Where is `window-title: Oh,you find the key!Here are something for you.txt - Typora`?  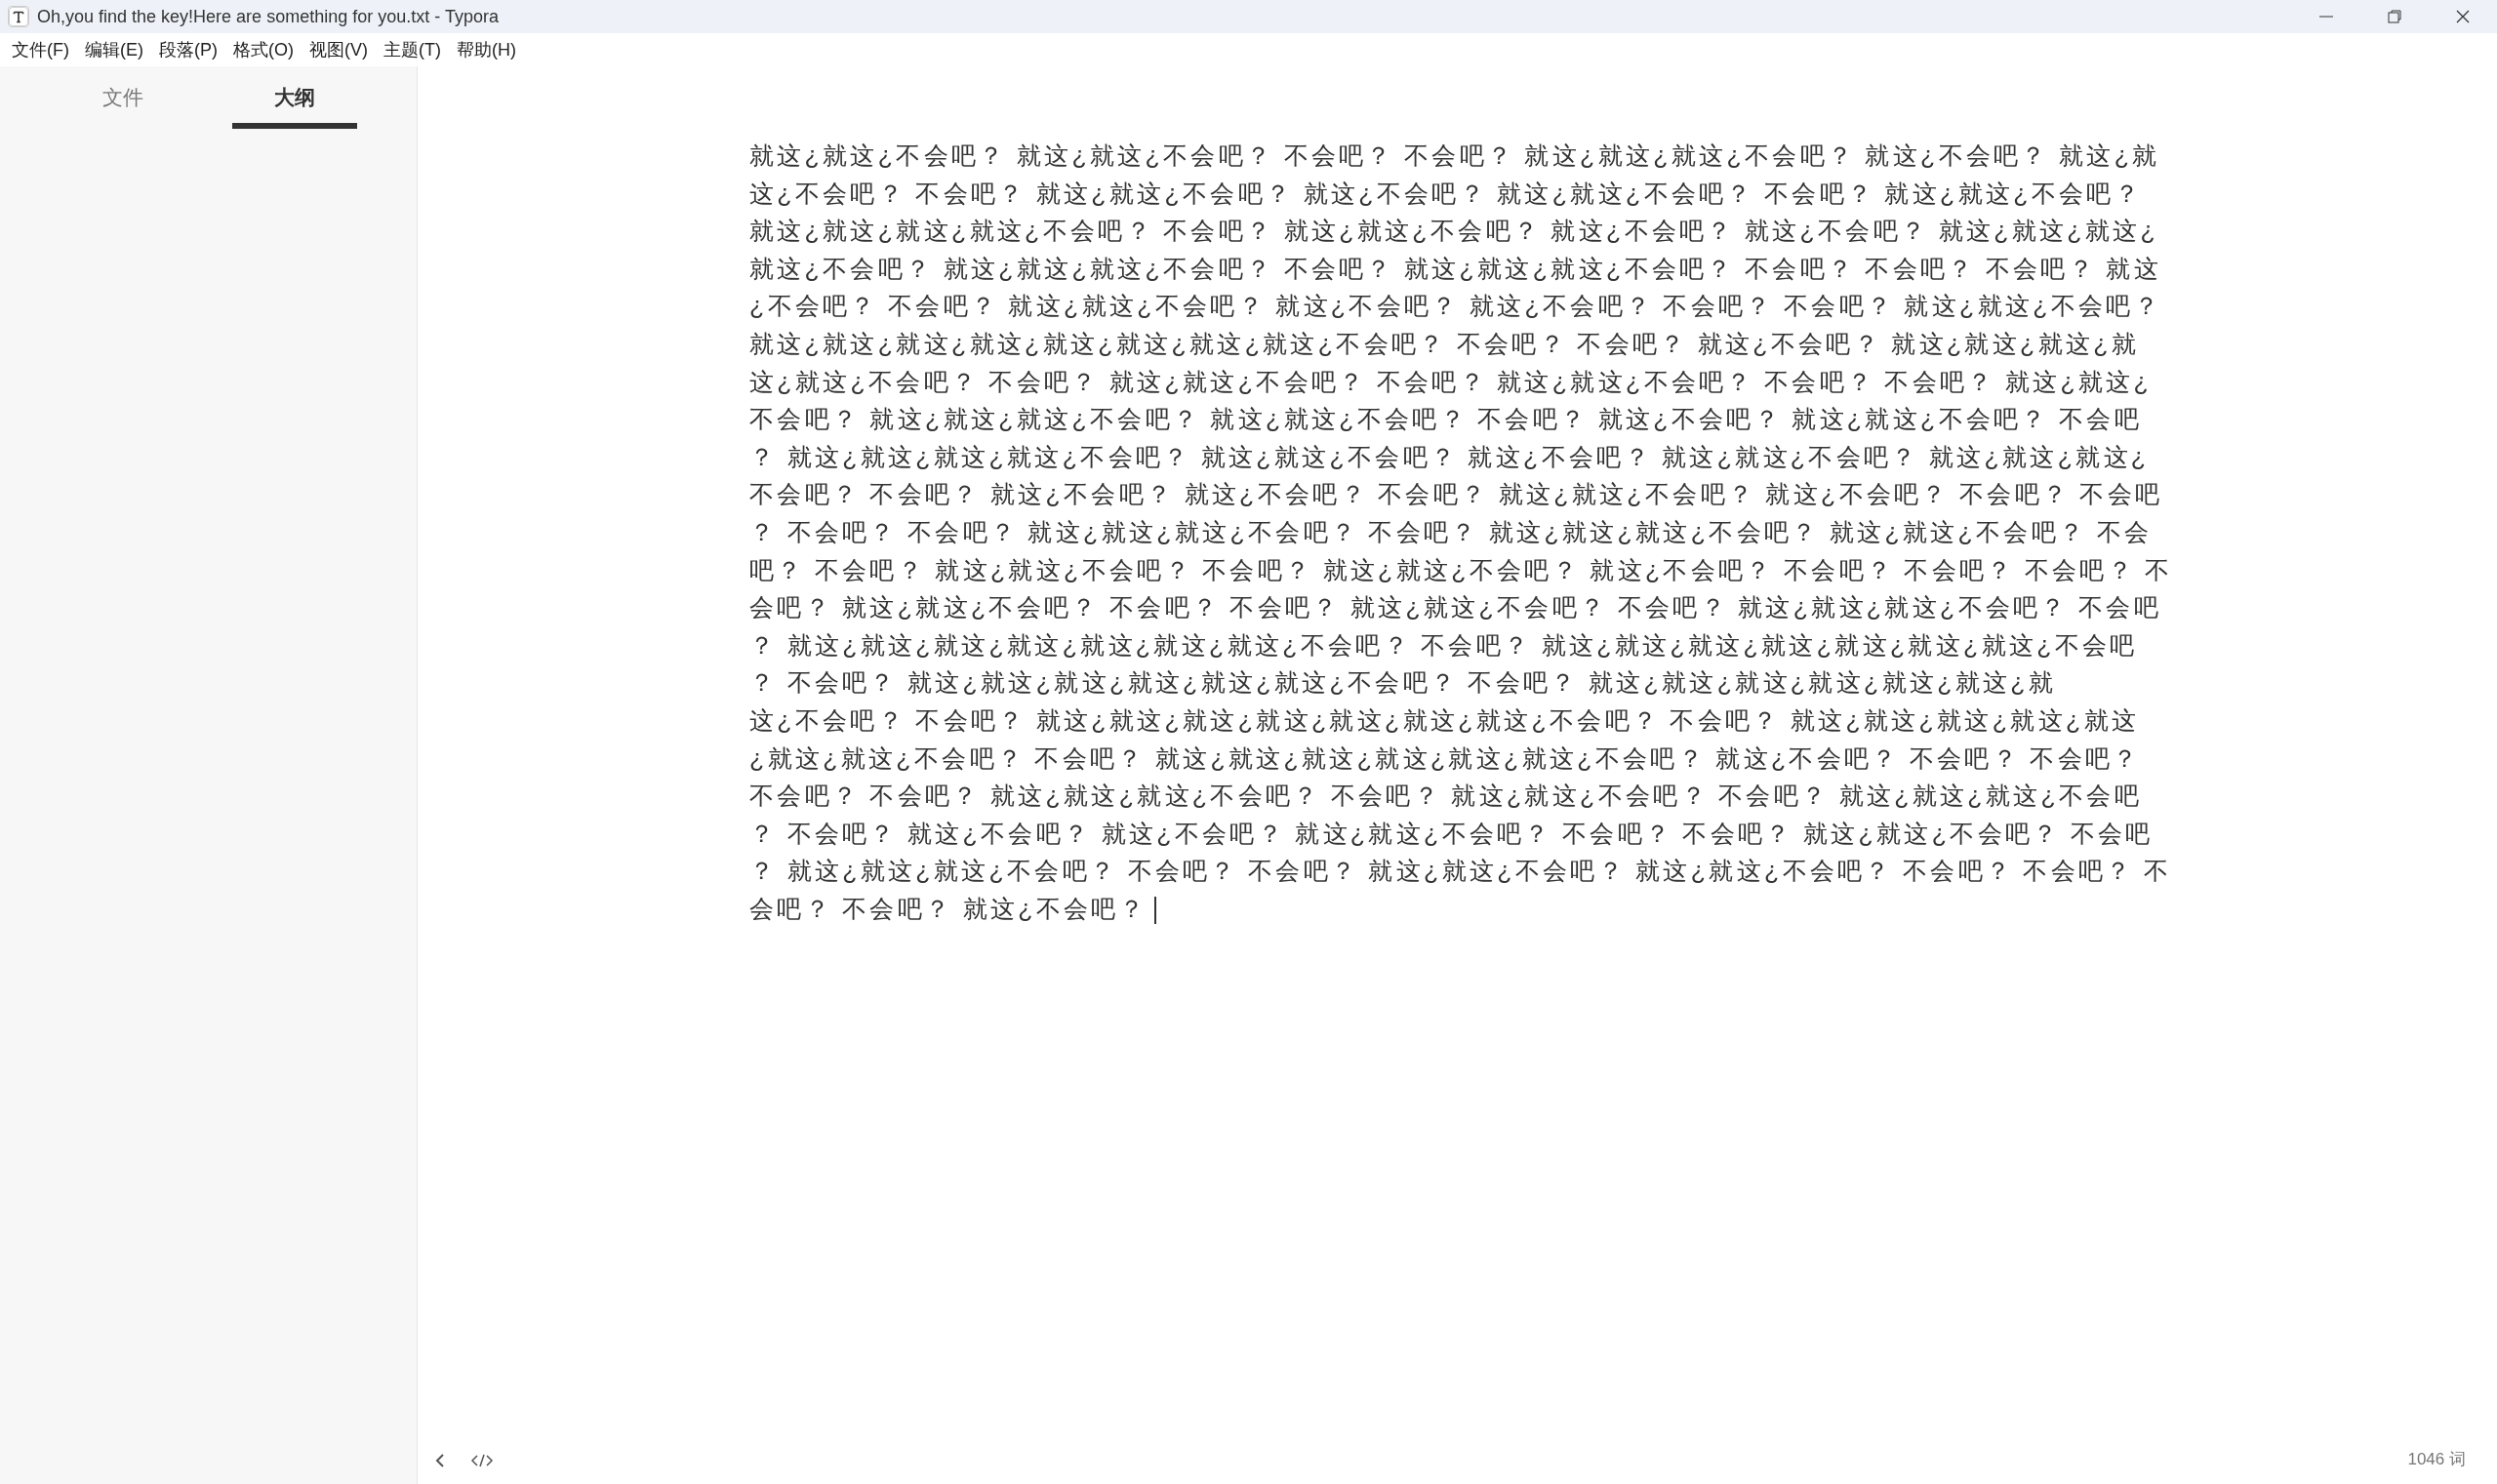
window-title: Oh,you find the key!Here are something for you.txt - Typora is located at coordinates (268, 16).